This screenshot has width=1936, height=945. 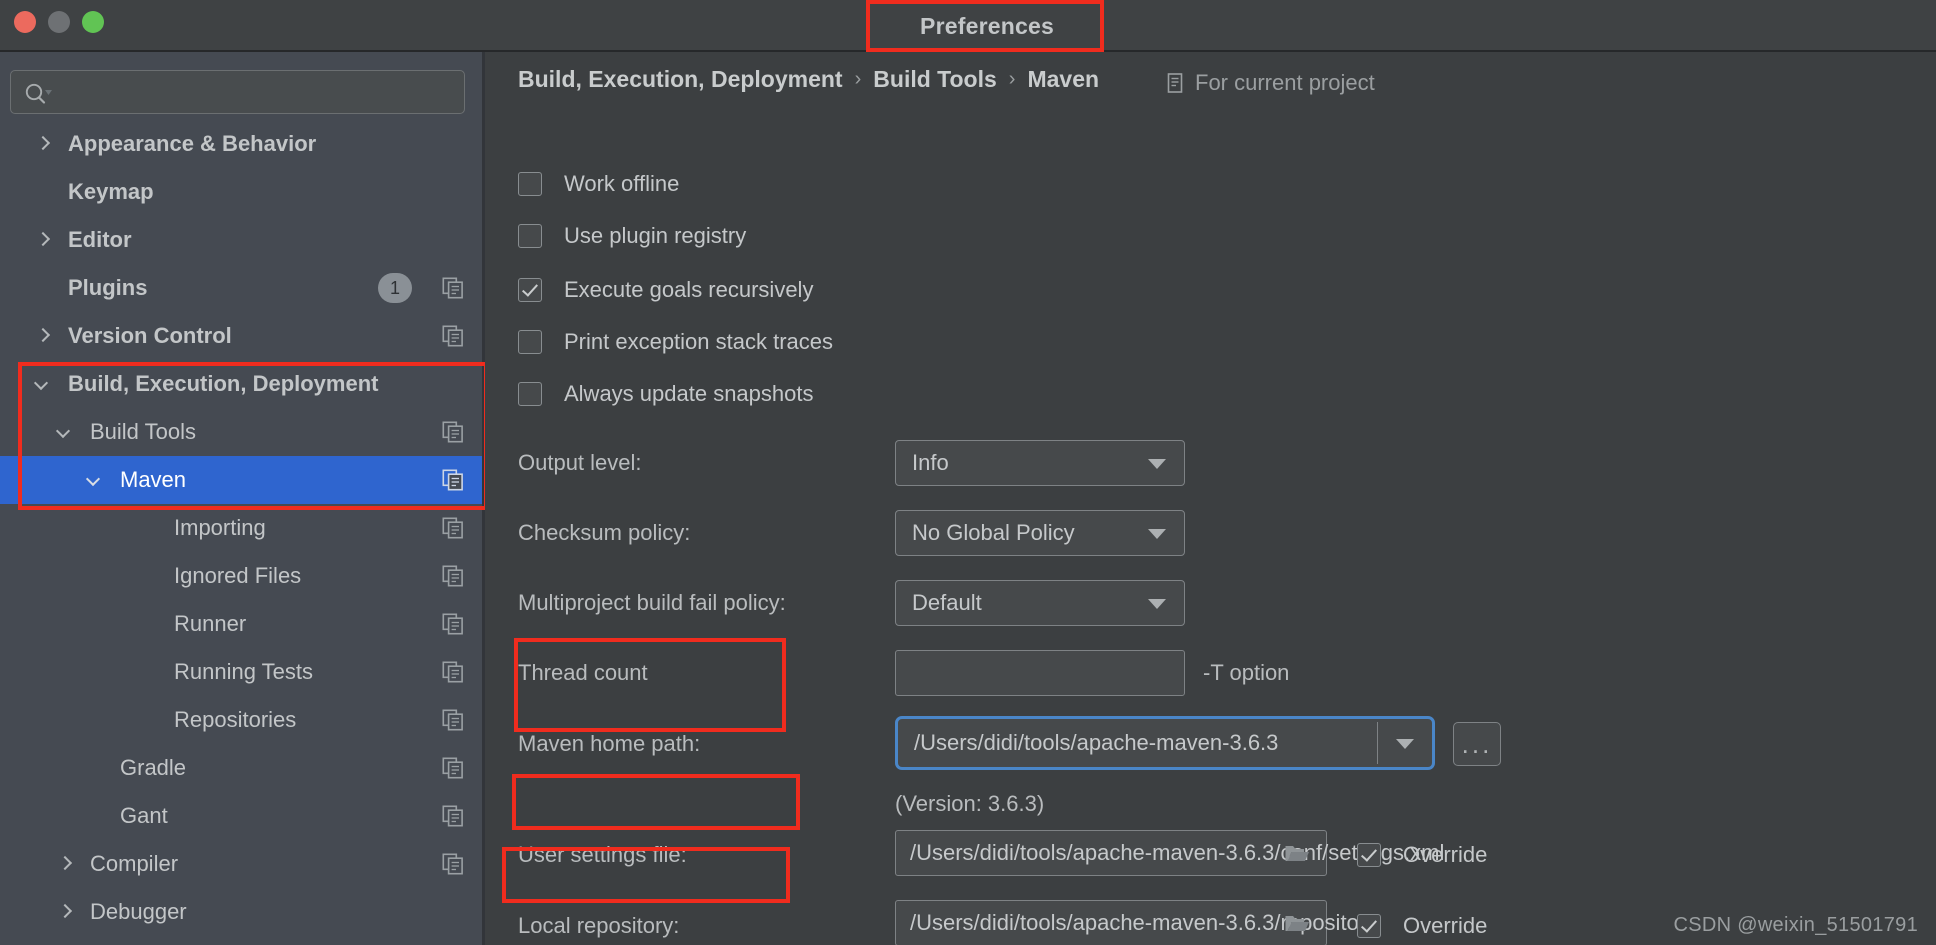 I want to click on local-repository-override-checkbox: Override, so click(x=1422, y=926).